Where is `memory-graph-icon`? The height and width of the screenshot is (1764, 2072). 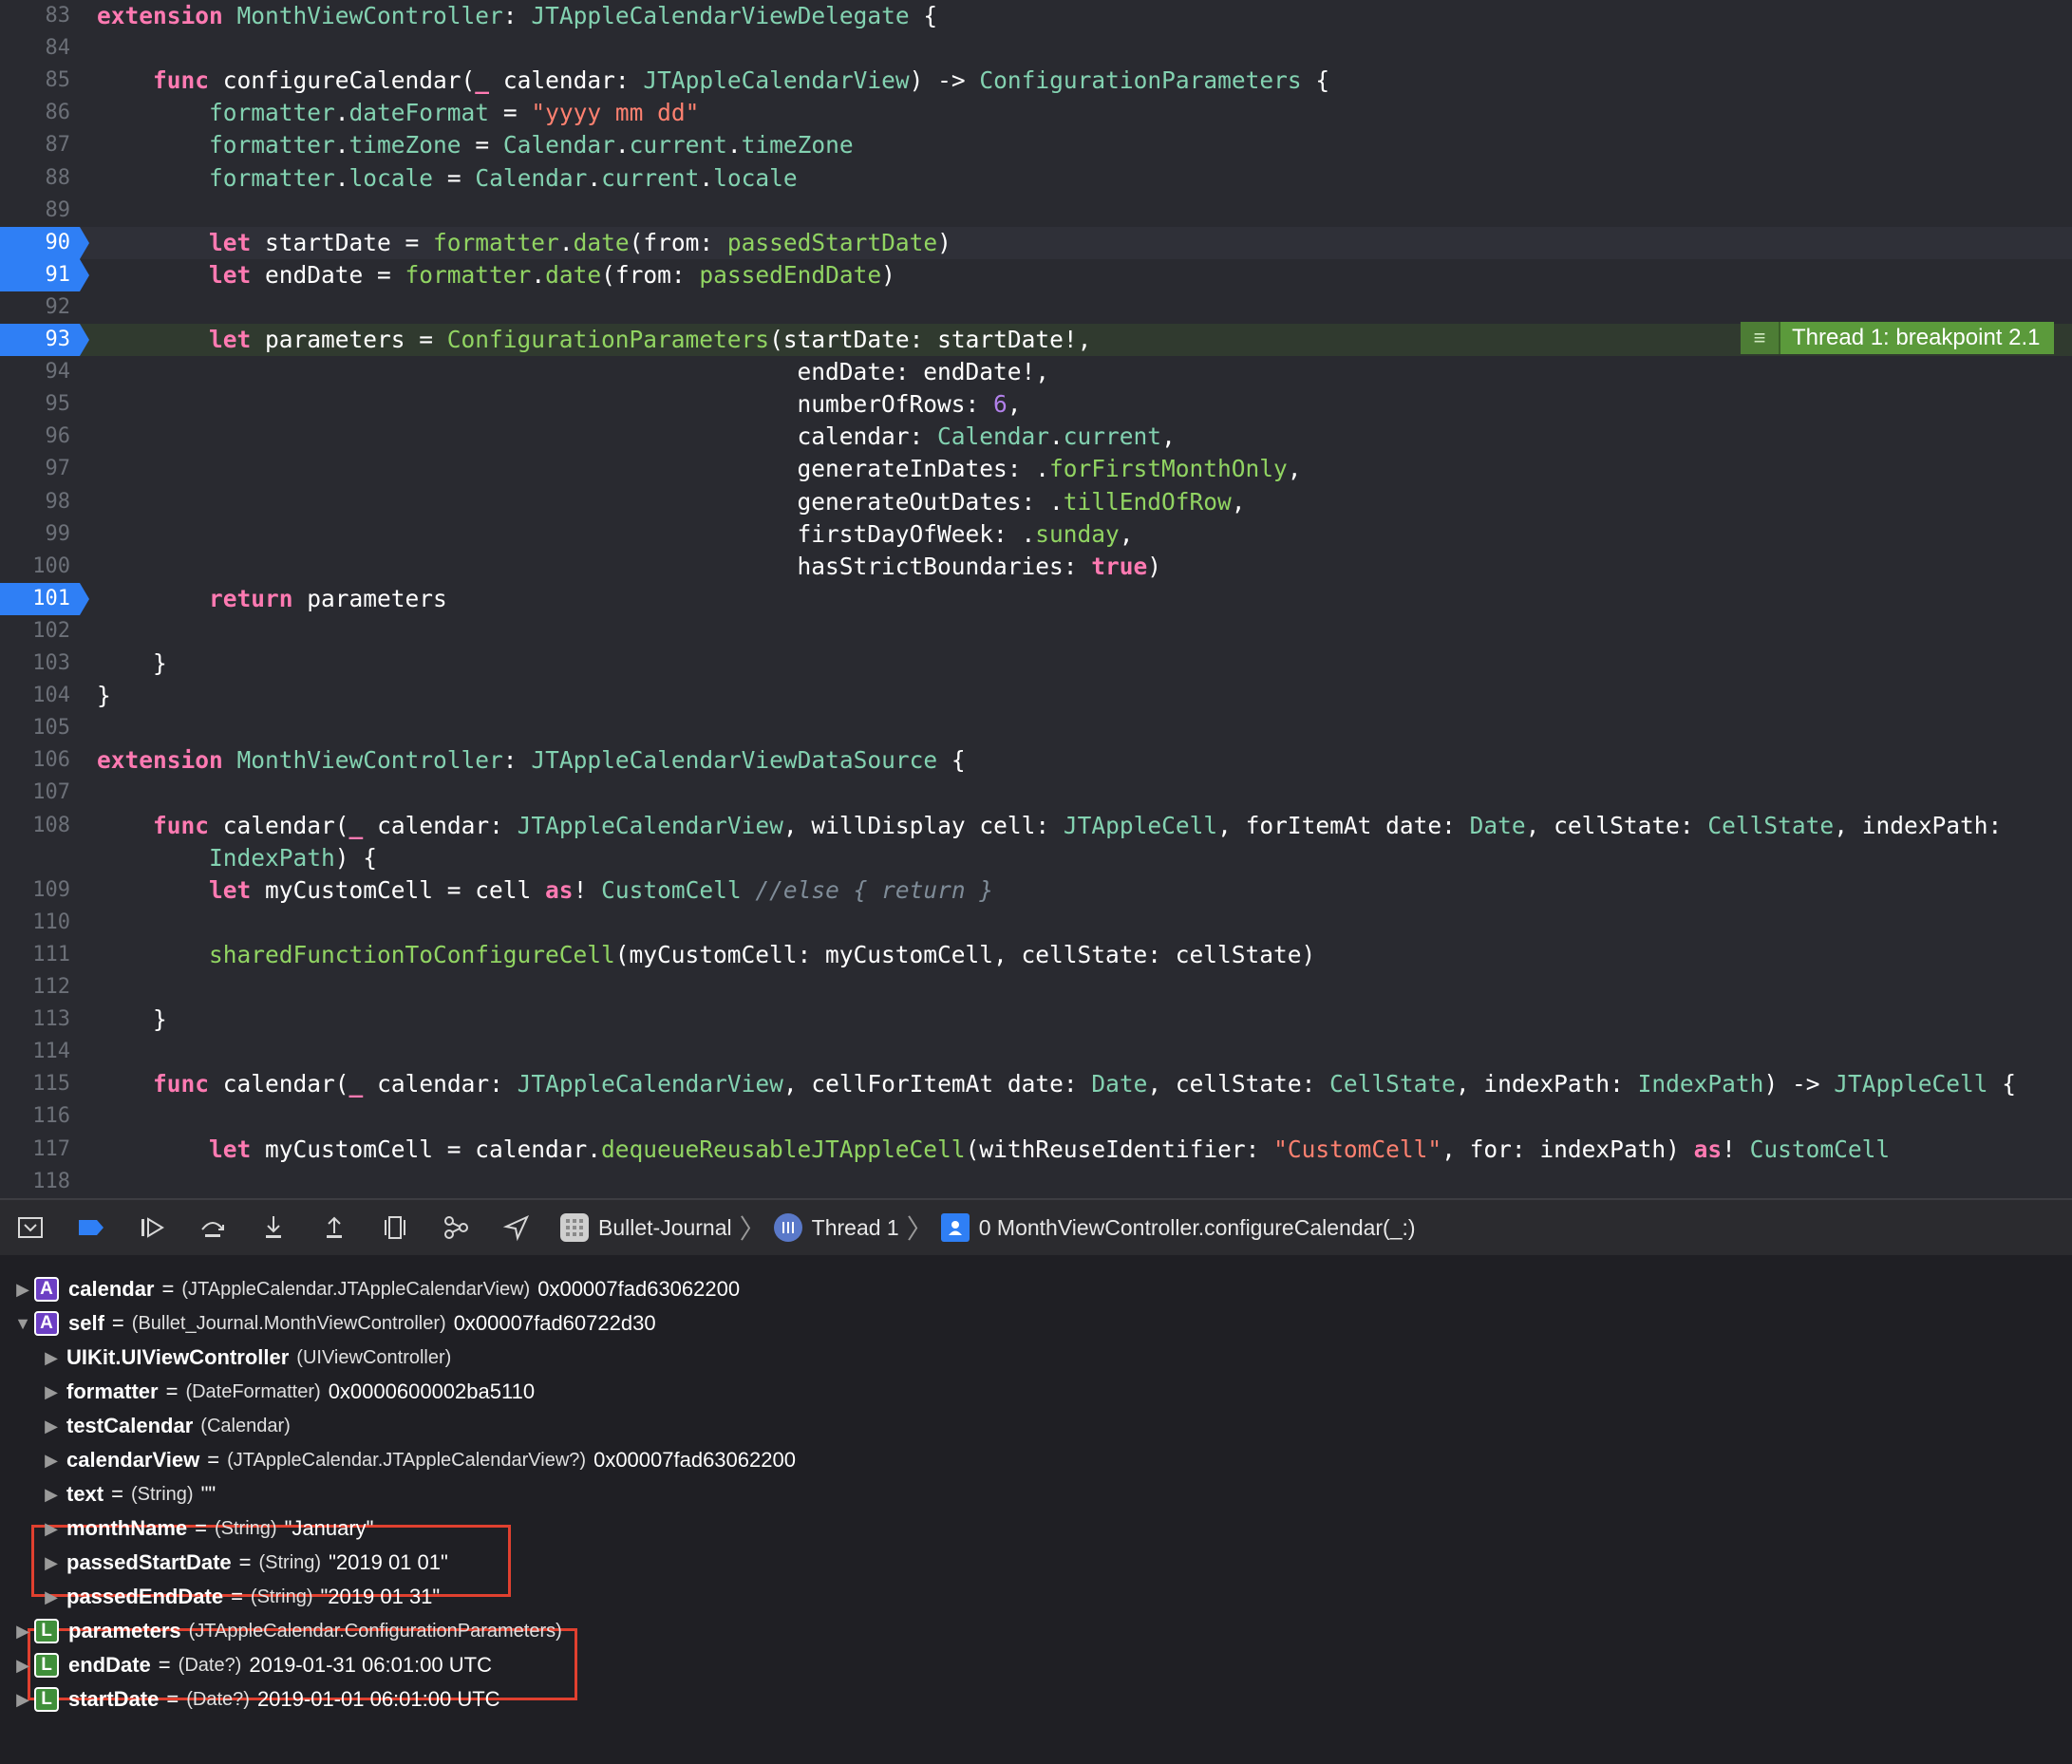
memory-graph-icon is located at coordinates (455, 1228).